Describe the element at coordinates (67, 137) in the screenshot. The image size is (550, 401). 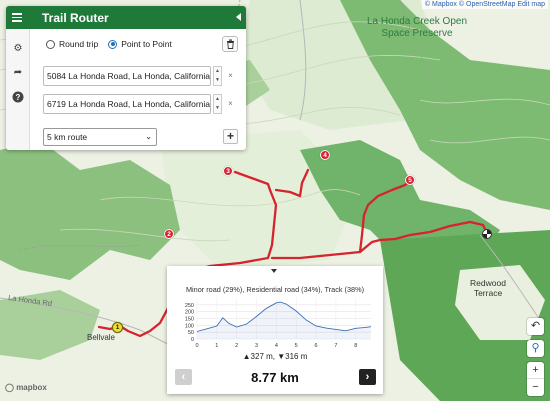
I see `route-length-value: 5 km route` at that location.